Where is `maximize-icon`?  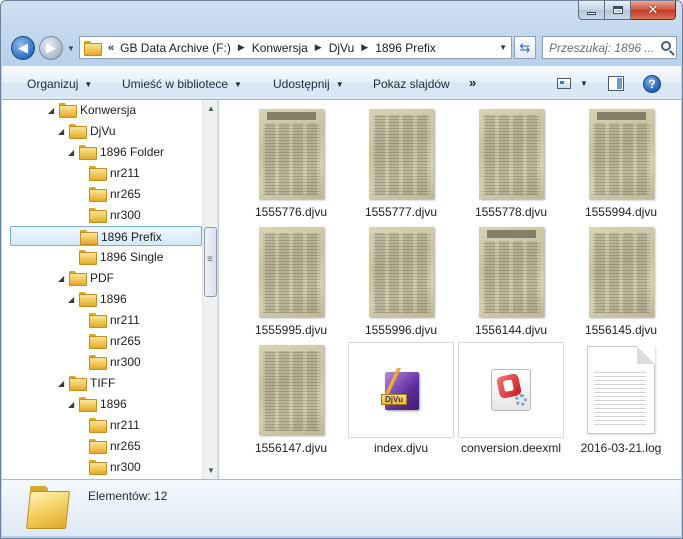
maximize-icon is located at coordinates (617, 10).